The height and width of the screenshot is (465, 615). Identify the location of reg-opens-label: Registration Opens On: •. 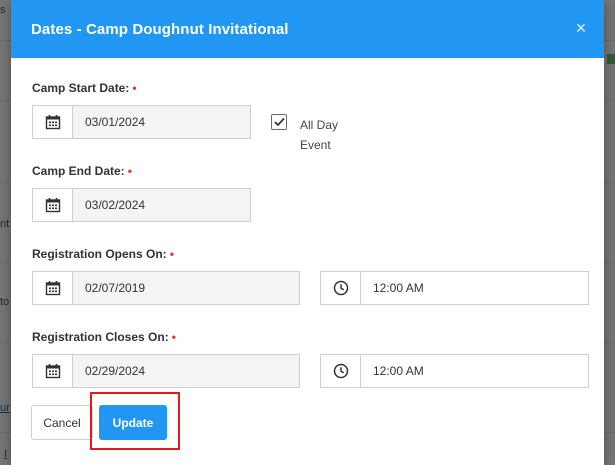
(103, 254).